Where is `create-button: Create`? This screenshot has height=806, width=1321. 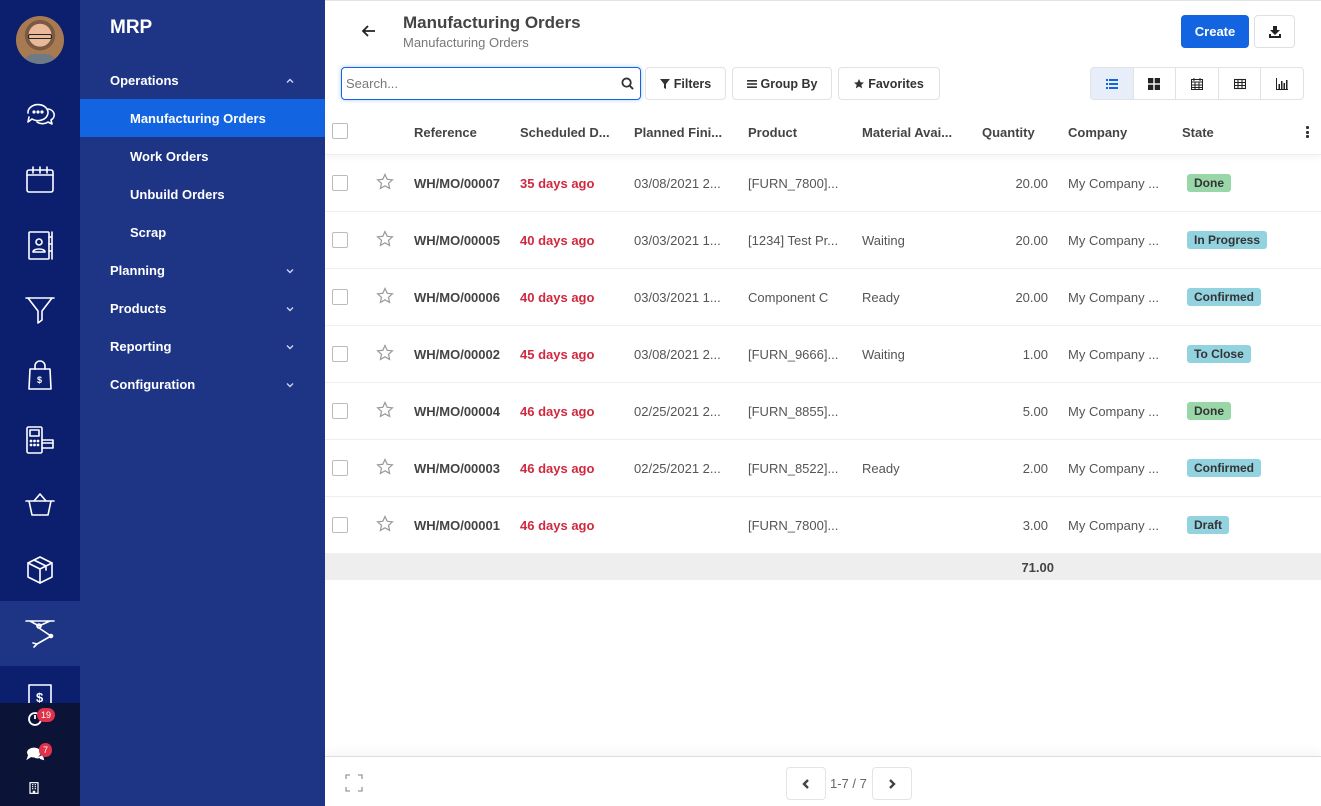
create-button: Create is located at coordinates (1215, 31).